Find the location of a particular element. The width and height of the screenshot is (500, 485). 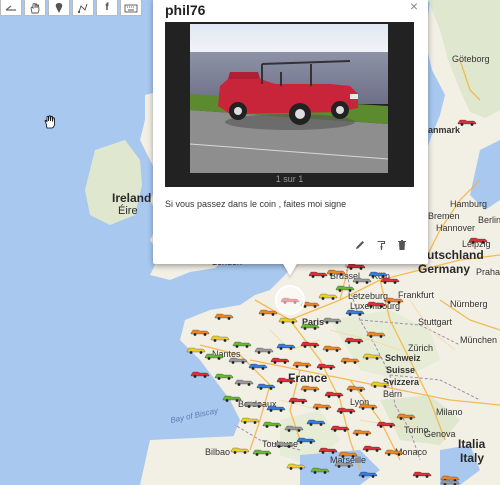

map-label-italy: Italy is located at coordinates (472, 458).